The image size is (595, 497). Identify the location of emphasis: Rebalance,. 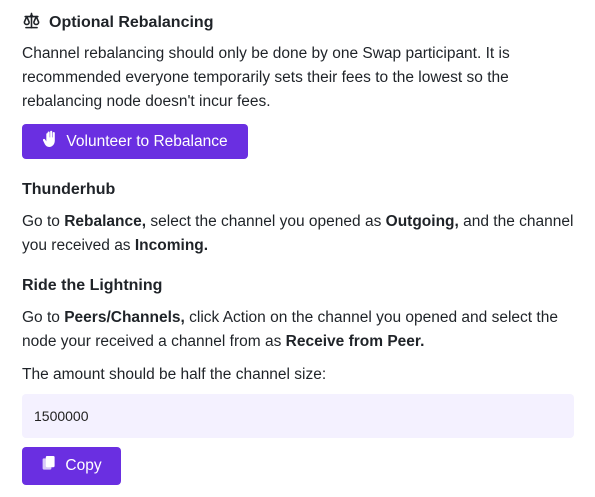
(105, 221).